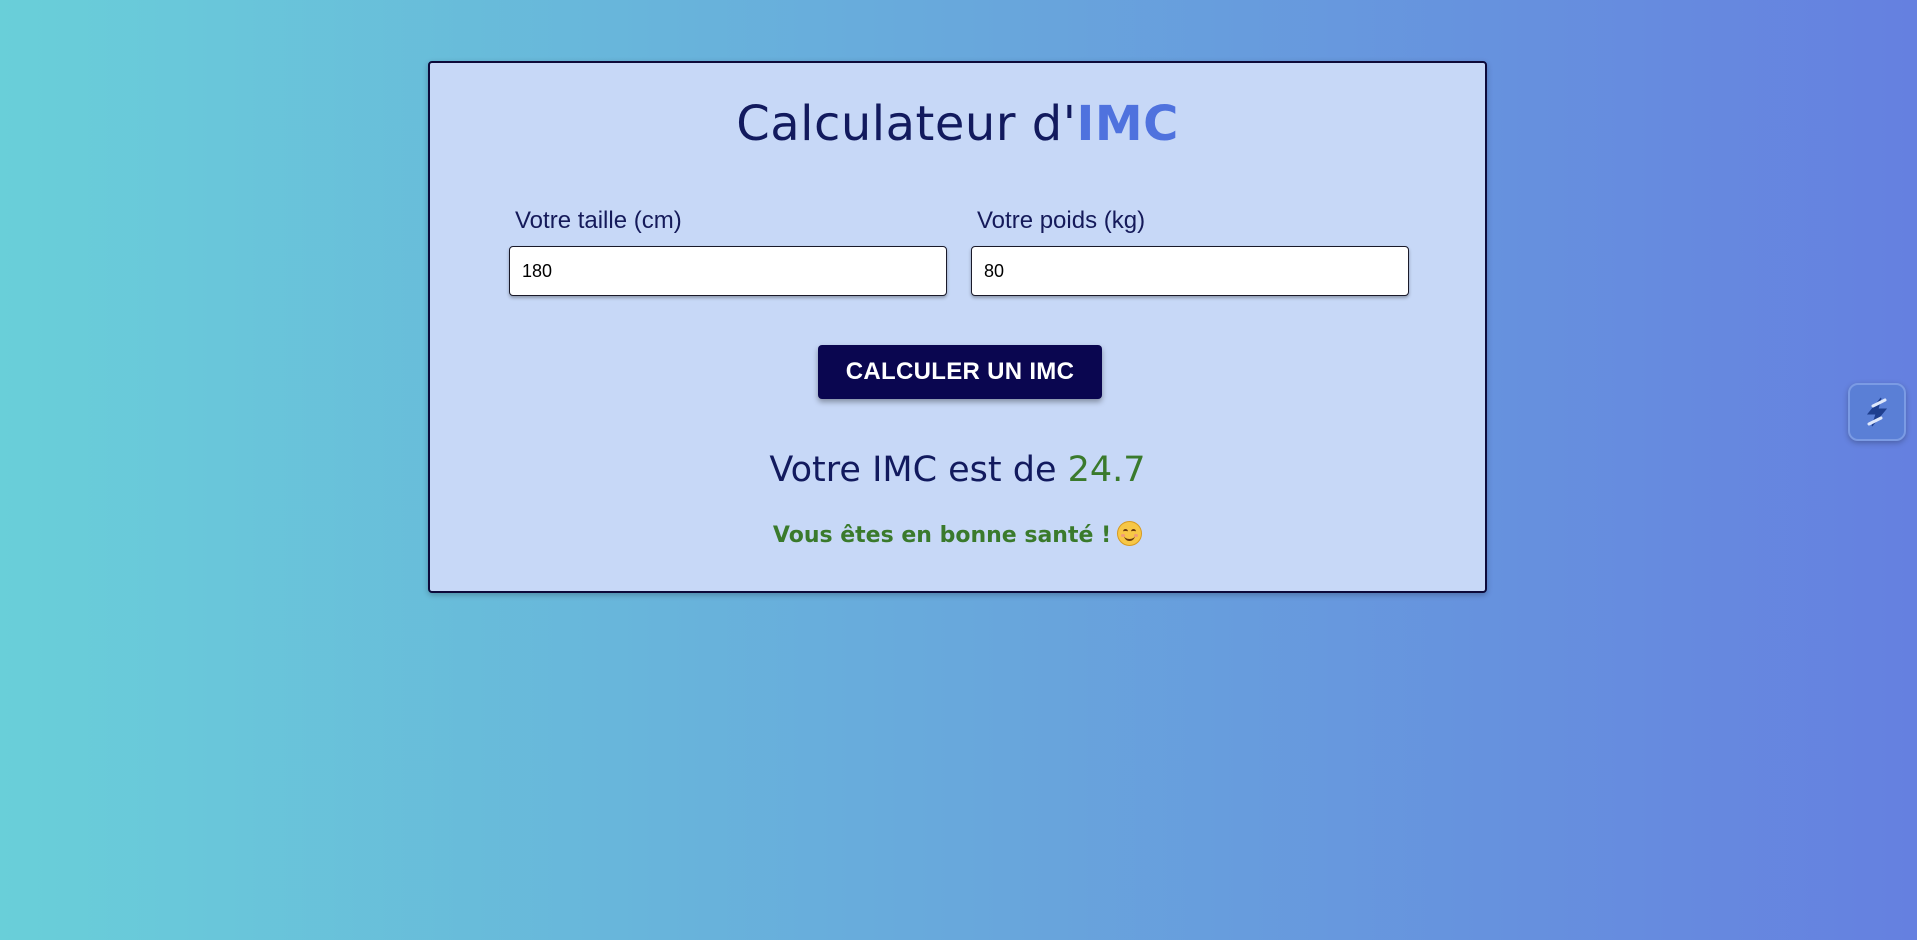 This screenshot has width=1917, height=940. I want to click on extension-widget-button, so click(1877, 412).